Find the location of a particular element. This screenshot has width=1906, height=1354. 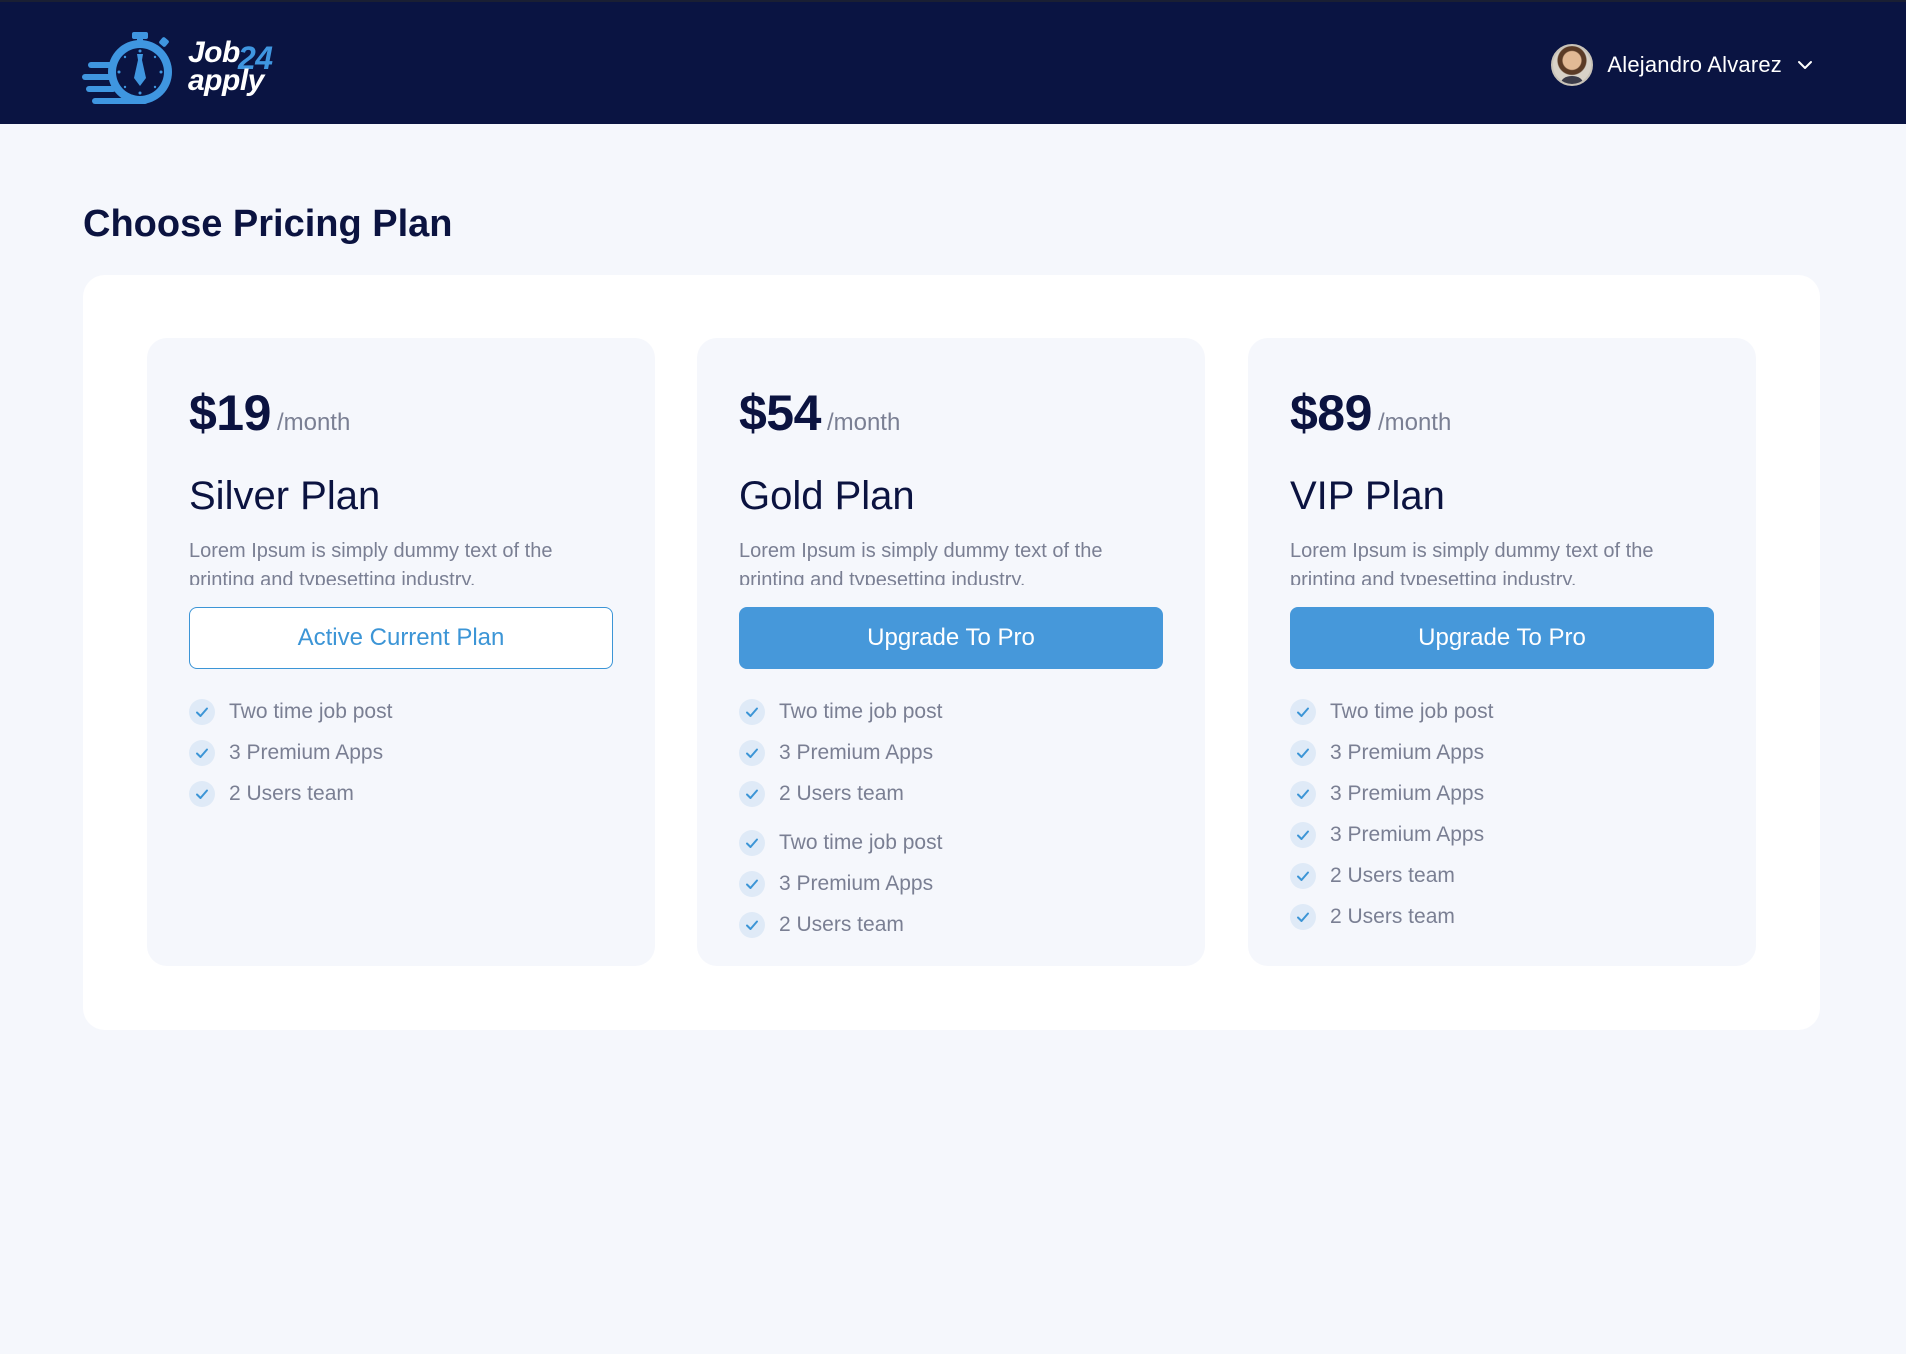

plan-name: VIP Plan is located at coordinates (1367, 496).